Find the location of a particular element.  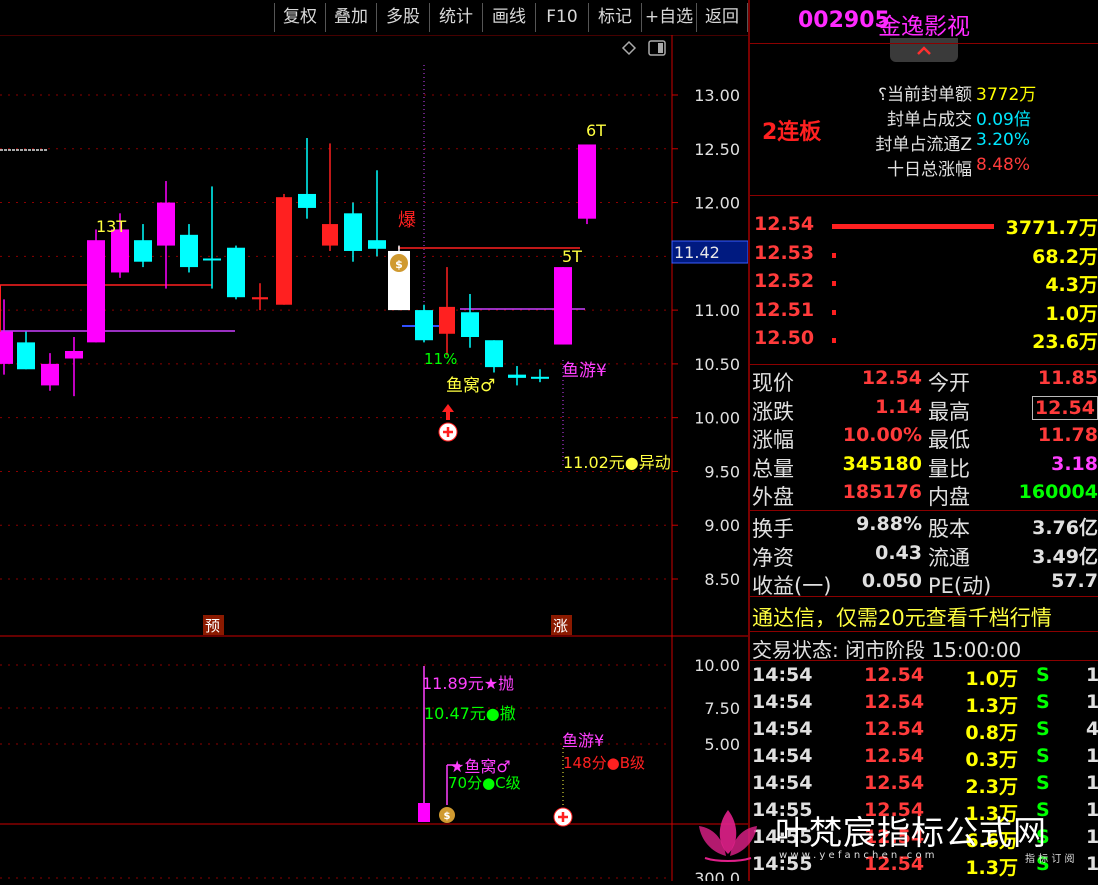

seal-value: 8.48% is located at coordinates (1003, 165).